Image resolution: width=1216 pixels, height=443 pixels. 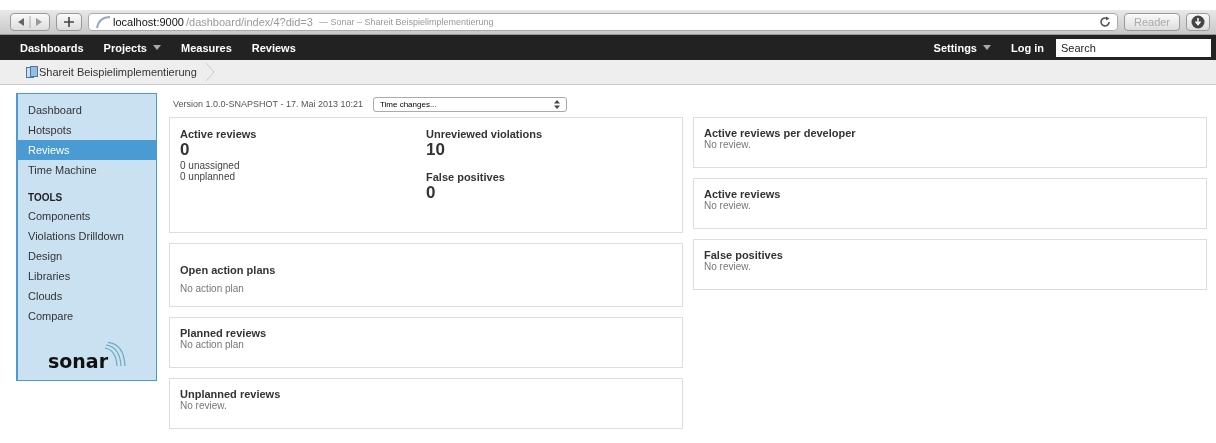 I want to click on nav-link: Dashboards, so click(x=52, y=47).